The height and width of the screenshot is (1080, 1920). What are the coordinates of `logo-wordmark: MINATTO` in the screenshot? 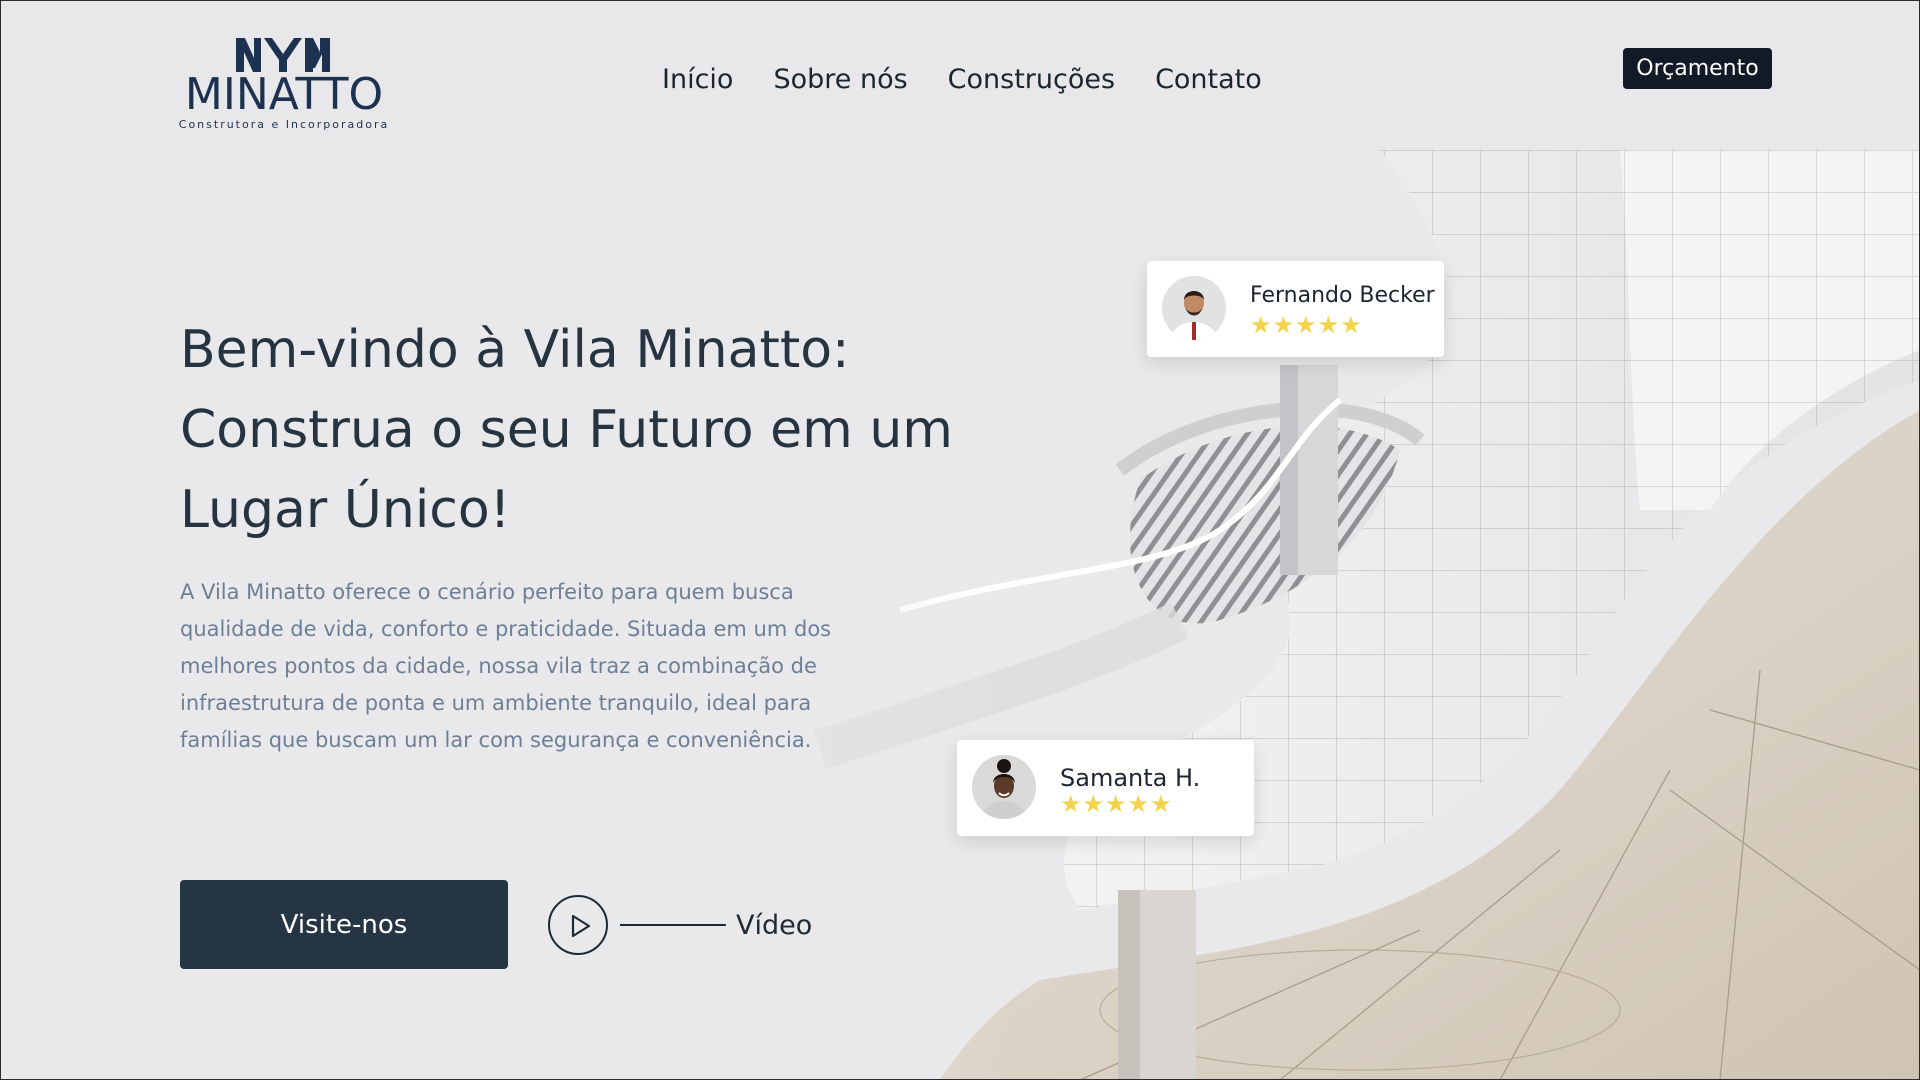 It's located at (284, 94).